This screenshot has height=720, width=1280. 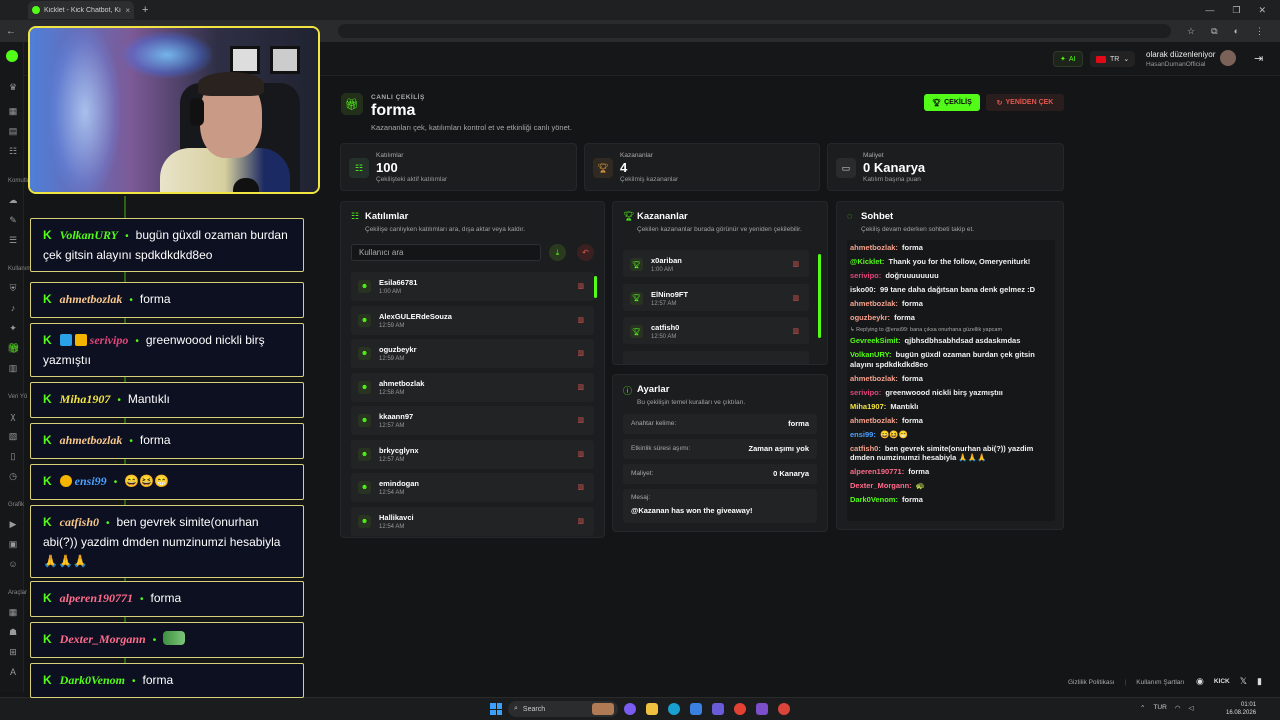 What do you see at coordinates (13, 328) in the screenshot?
I see `sparkle-icon: ✦` at bounding box center [13, 328].